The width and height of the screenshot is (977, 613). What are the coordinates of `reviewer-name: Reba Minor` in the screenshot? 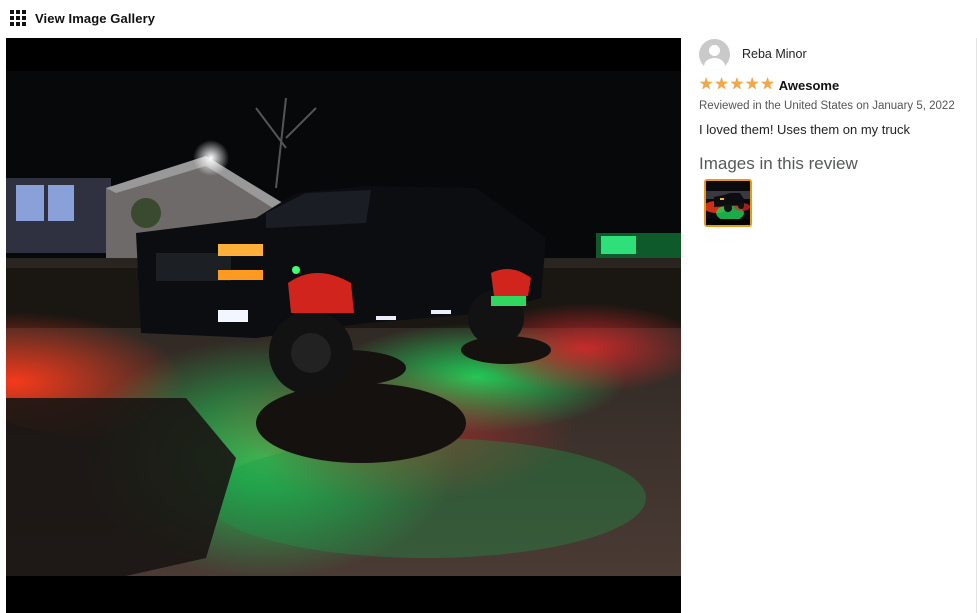 It's located at (774, 54).